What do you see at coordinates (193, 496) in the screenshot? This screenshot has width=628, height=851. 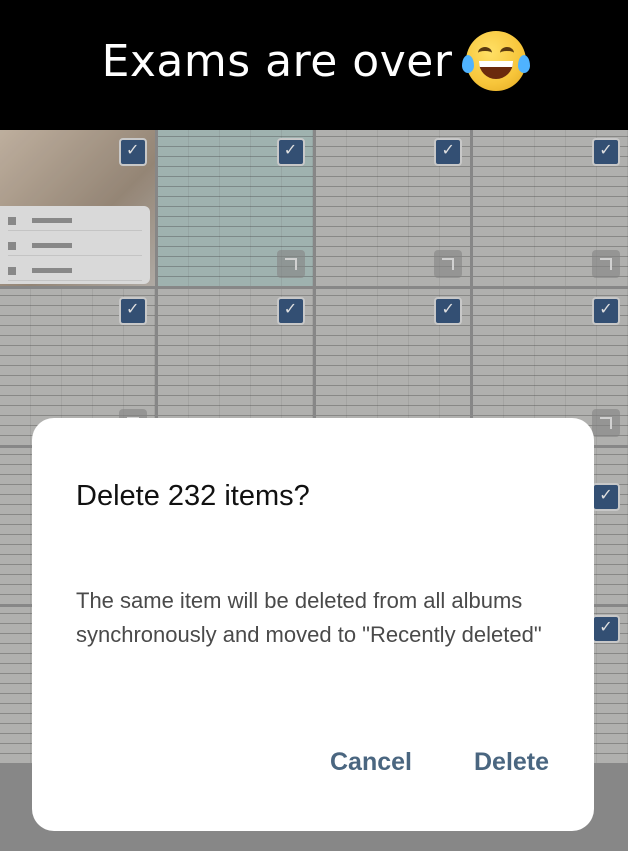 I see `dialog-title: Delete 232 items?` at bounding box center [193, 496].